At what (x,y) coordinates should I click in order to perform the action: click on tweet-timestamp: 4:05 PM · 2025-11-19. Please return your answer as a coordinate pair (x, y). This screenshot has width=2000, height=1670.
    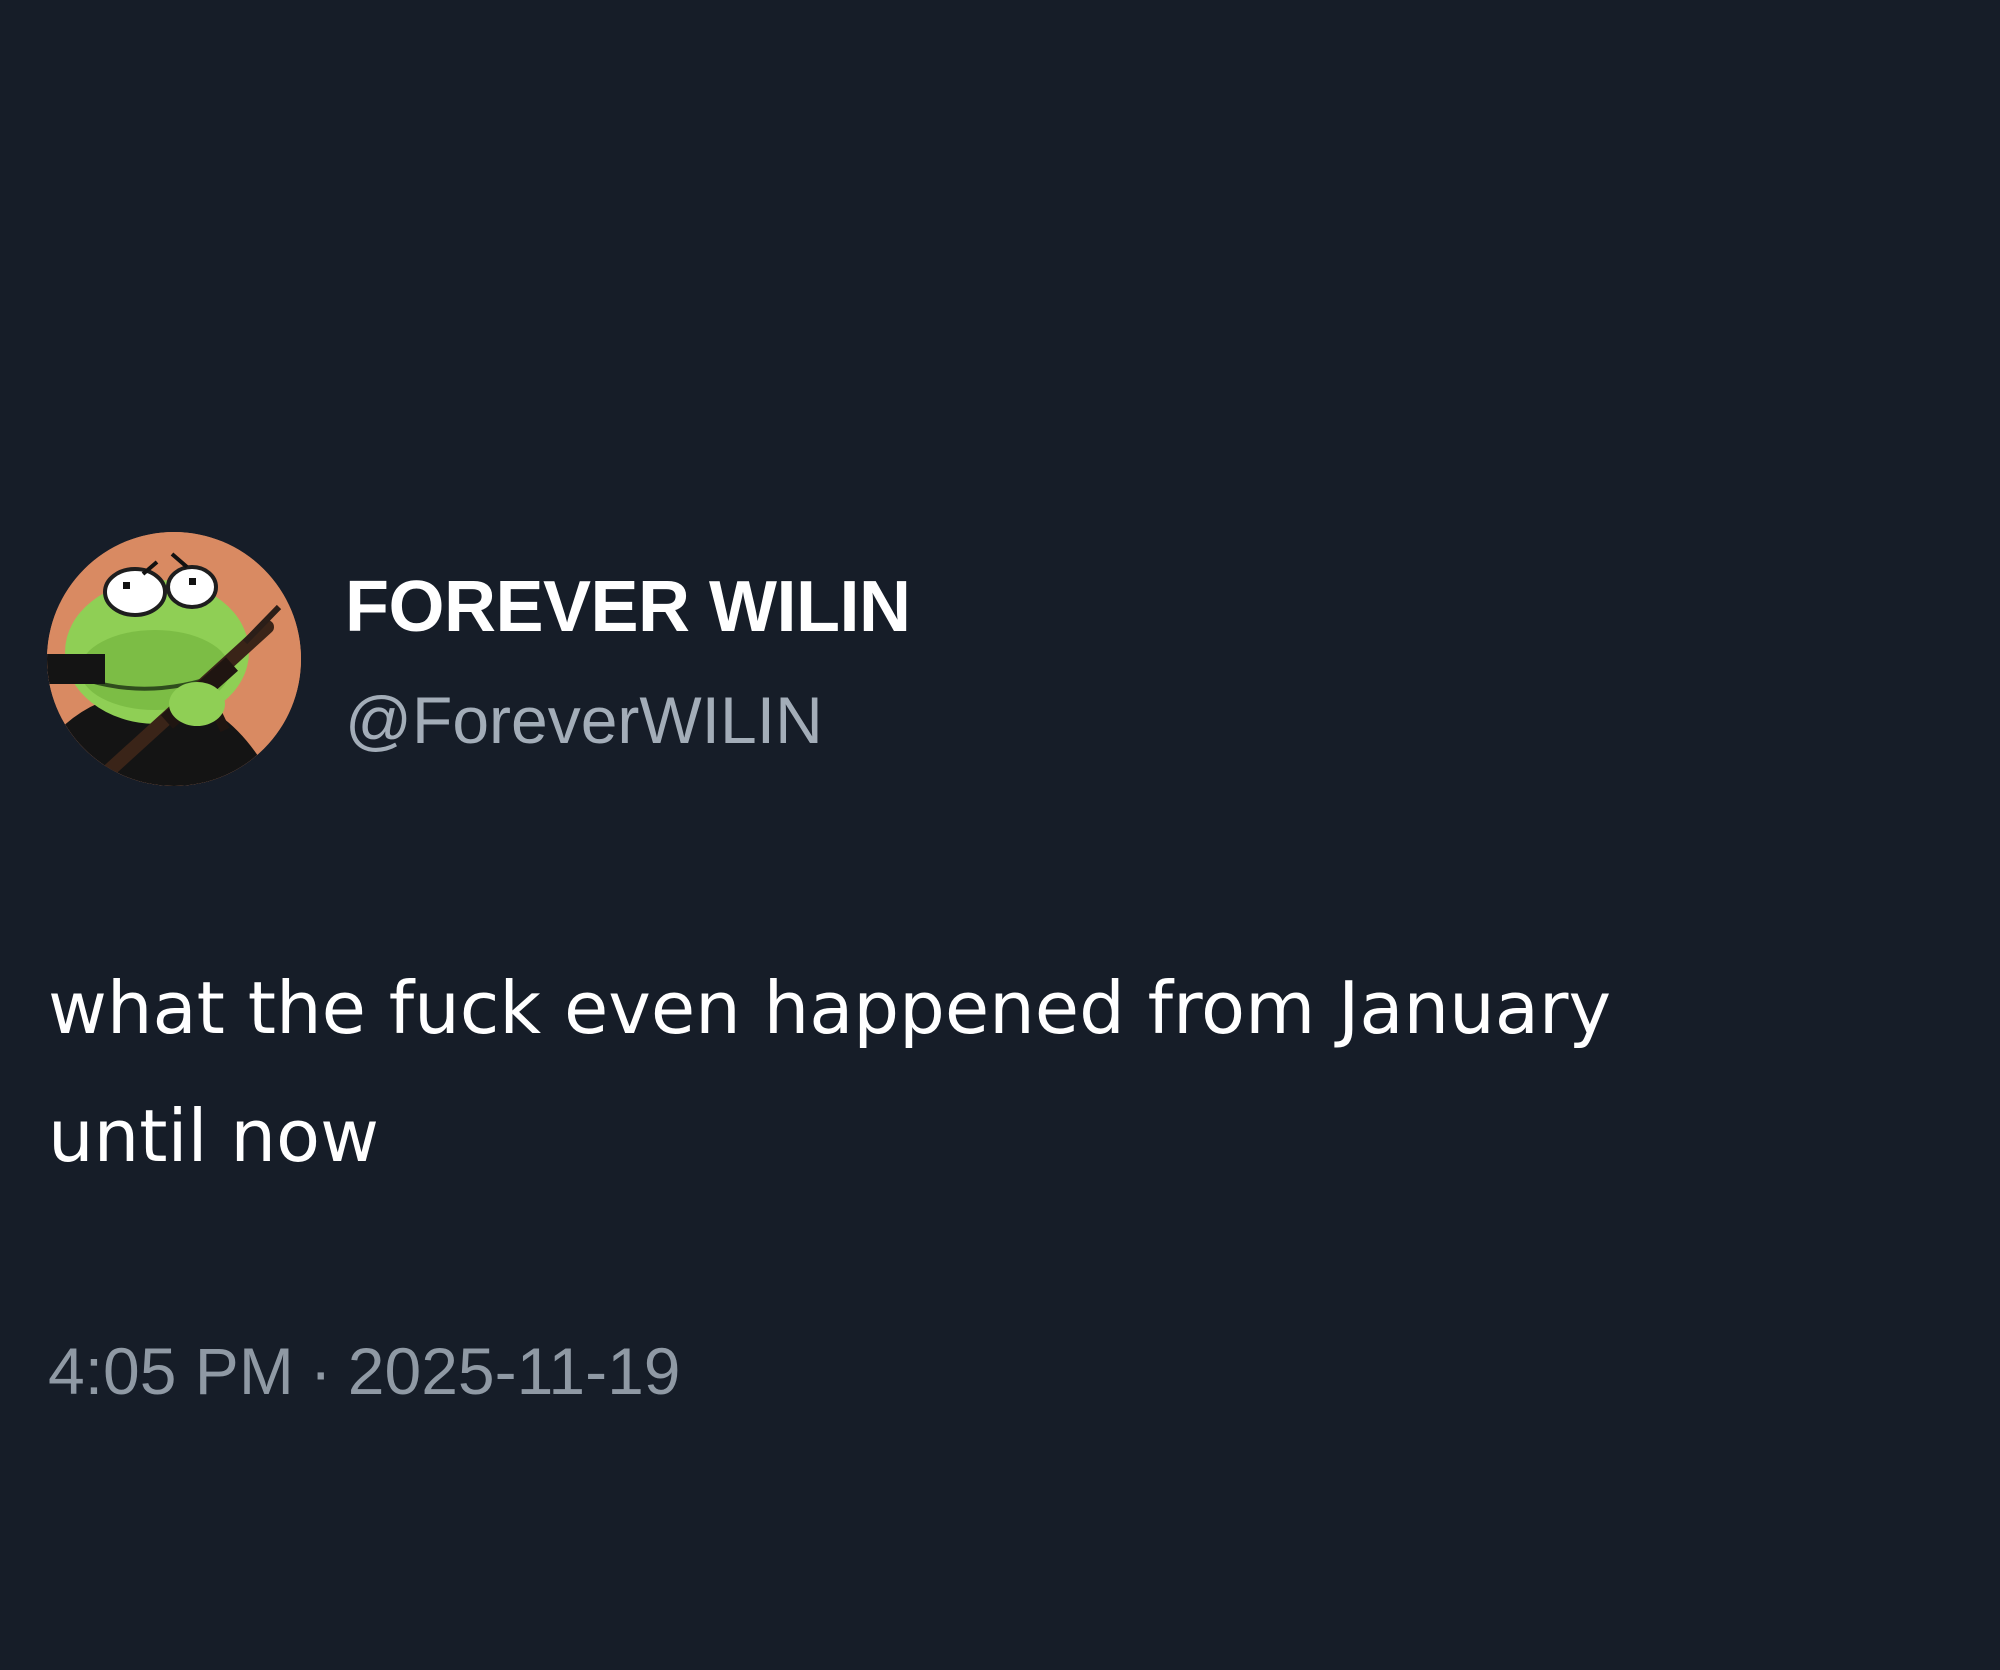
    Looking at the image, I should click on (364, 1371).